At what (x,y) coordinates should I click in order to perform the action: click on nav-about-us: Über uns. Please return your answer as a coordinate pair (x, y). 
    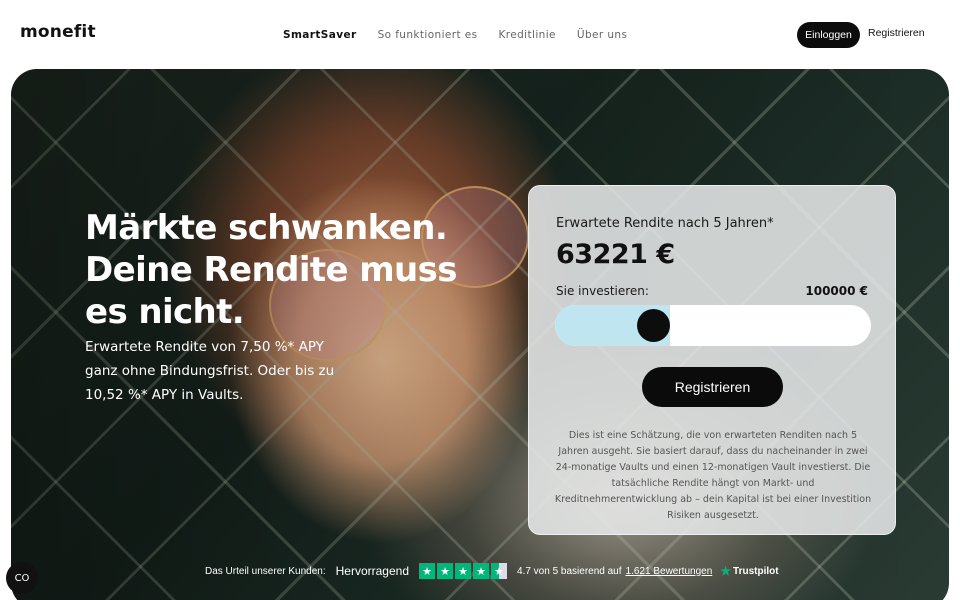
    Looking at the image, I should click on (602, 35).